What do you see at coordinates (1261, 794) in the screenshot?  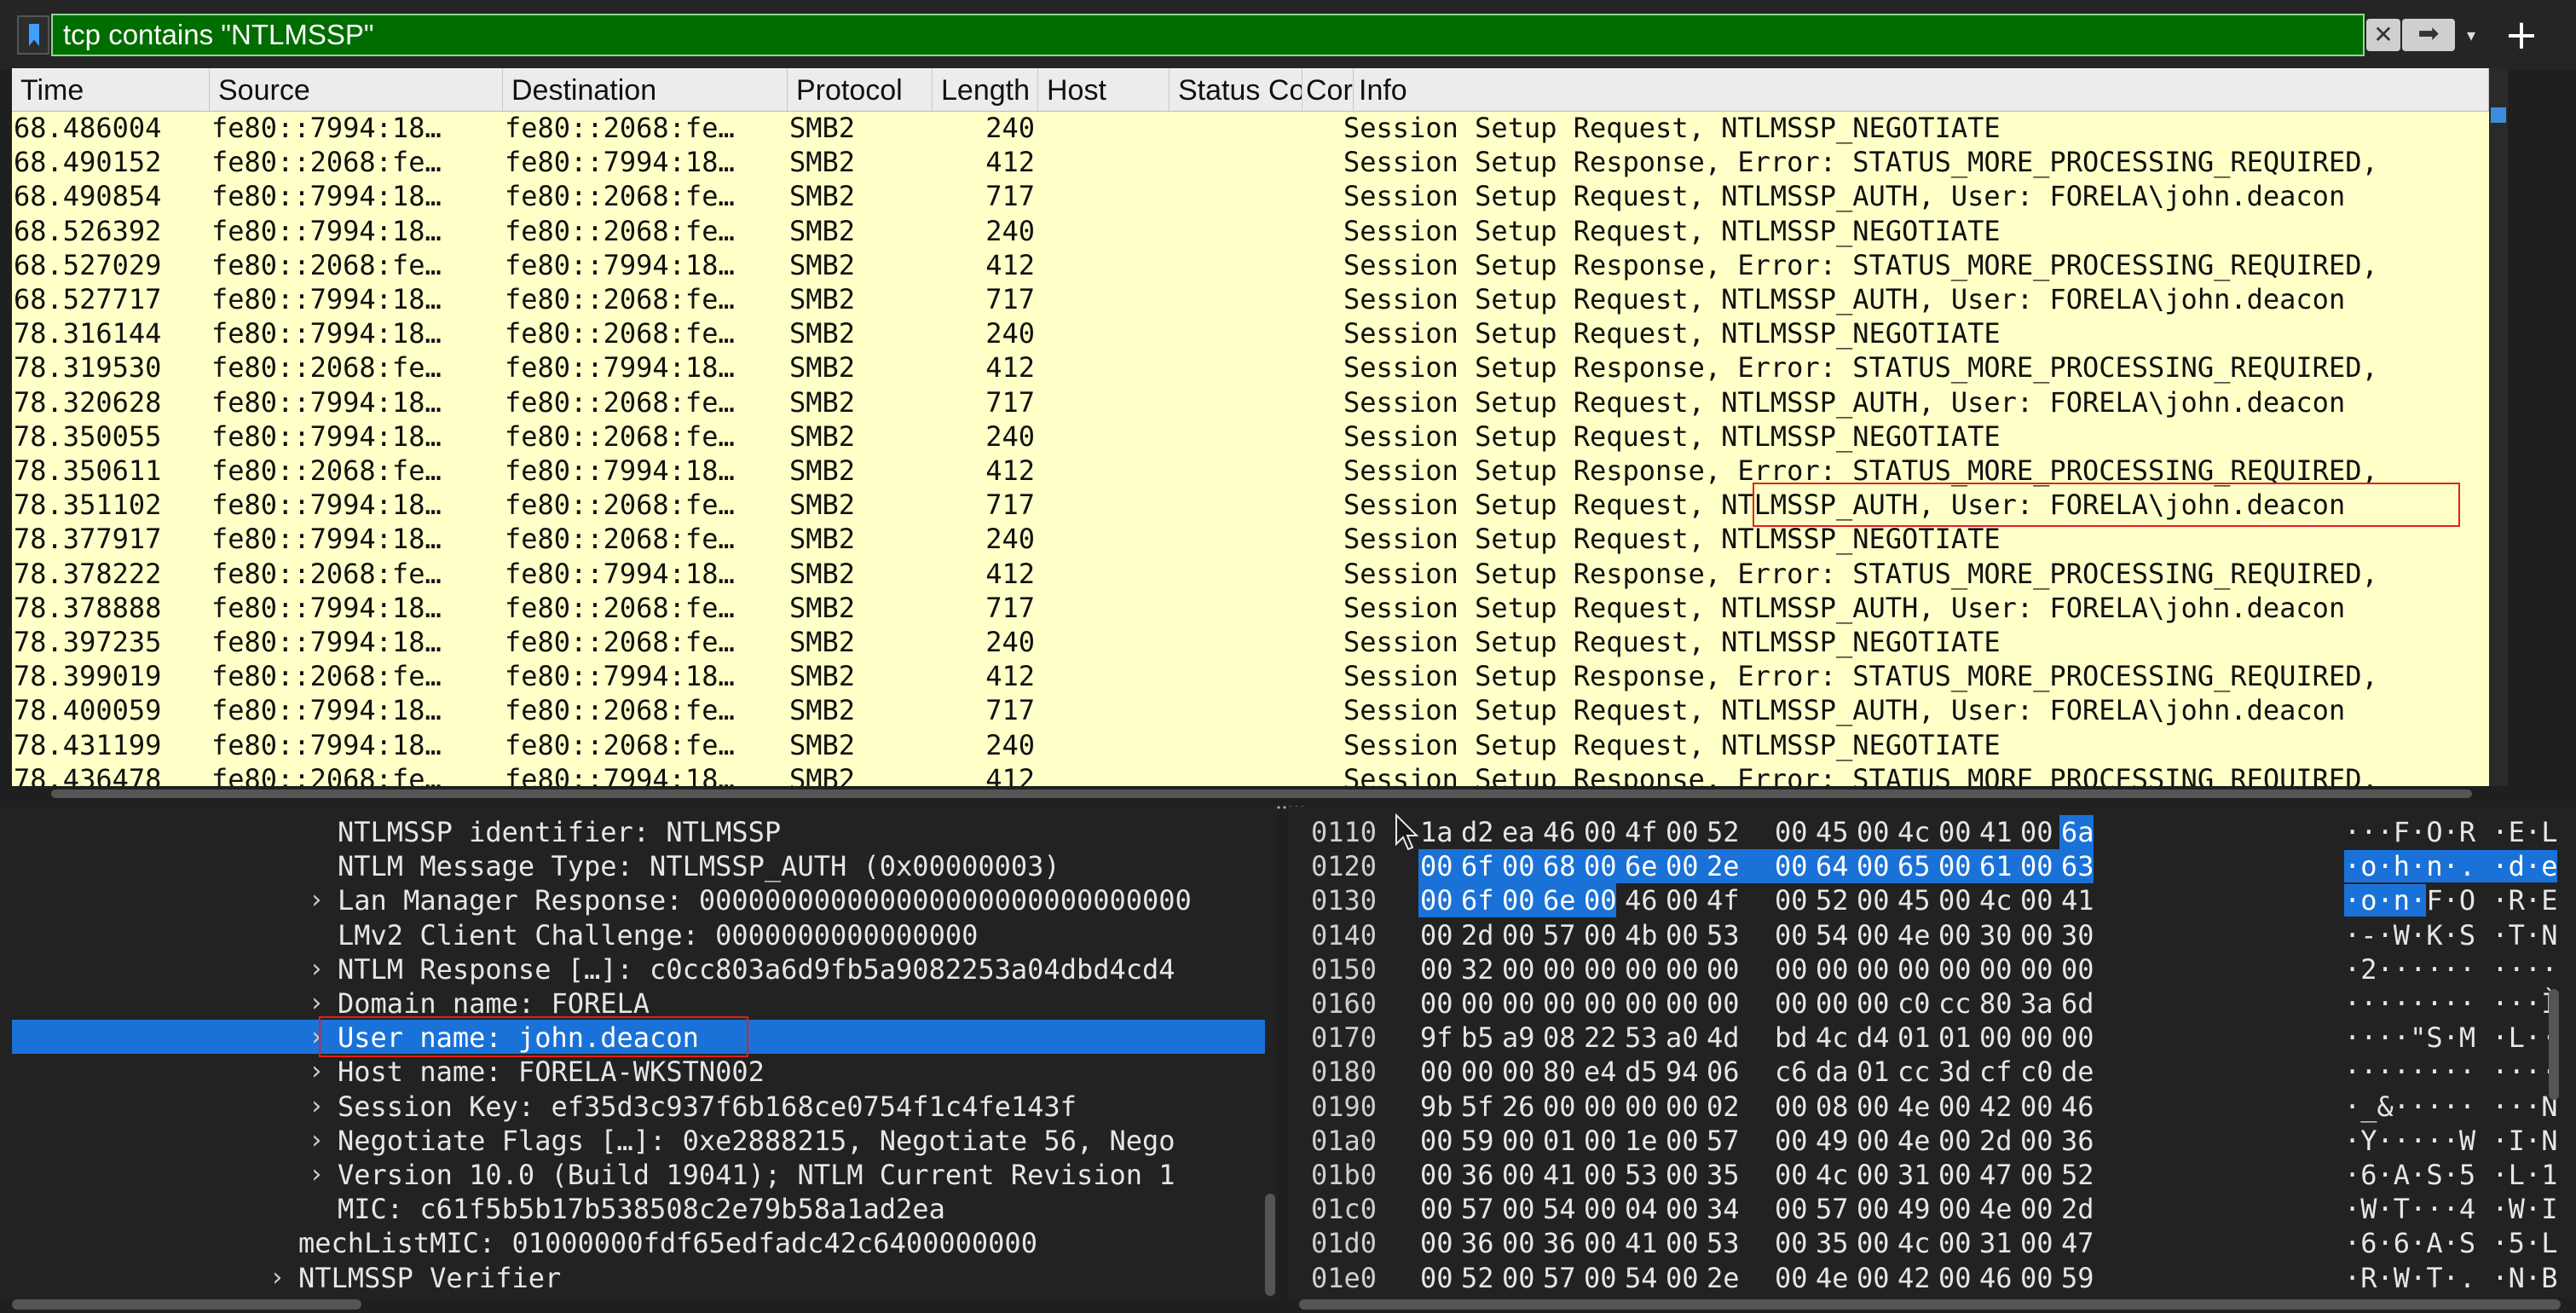 I see `packet-list-horizontal-thumb` at bounding box center [1261, 794].